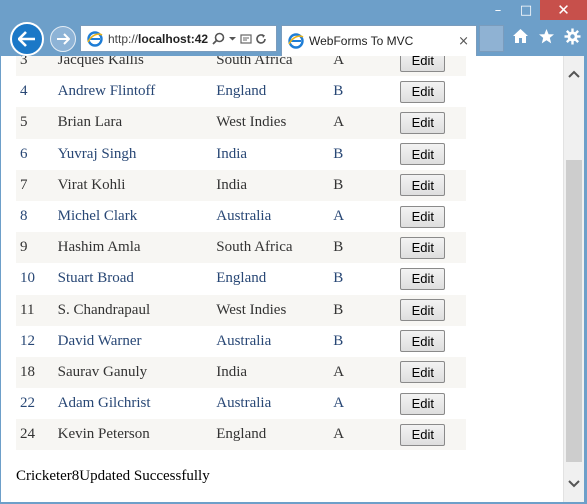 This screenshot has width=587, height=504. Describe the element at coordinates (526, 10) in the screenshot. I see `maximize-button: □` at that location.